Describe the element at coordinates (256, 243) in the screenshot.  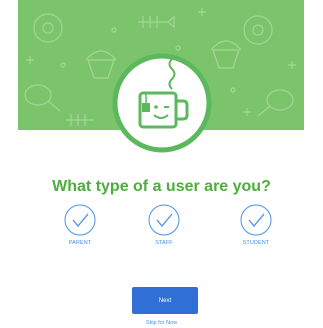
I see `role-label-student: STUDENT` at that location.